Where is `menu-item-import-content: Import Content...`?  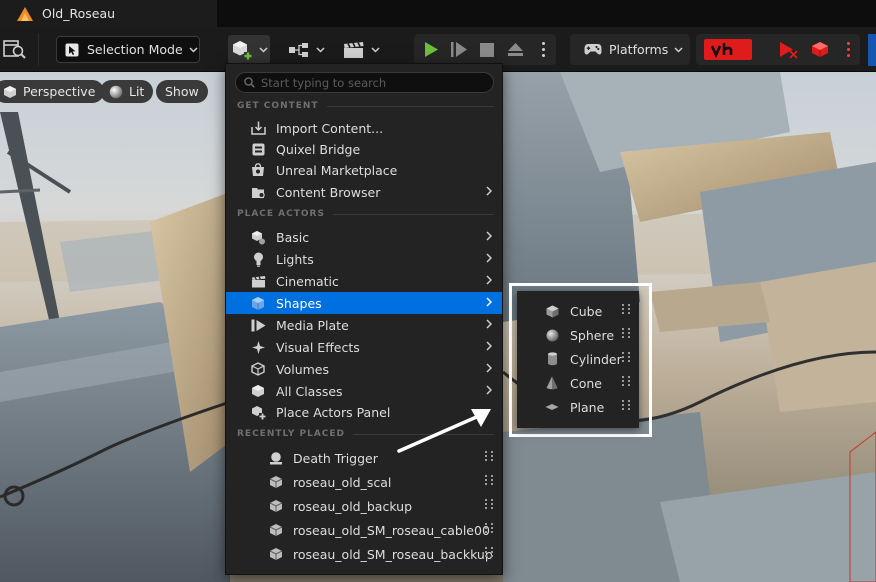
menu-item-import-content: Import Content... is located at coordinates (364, 128).